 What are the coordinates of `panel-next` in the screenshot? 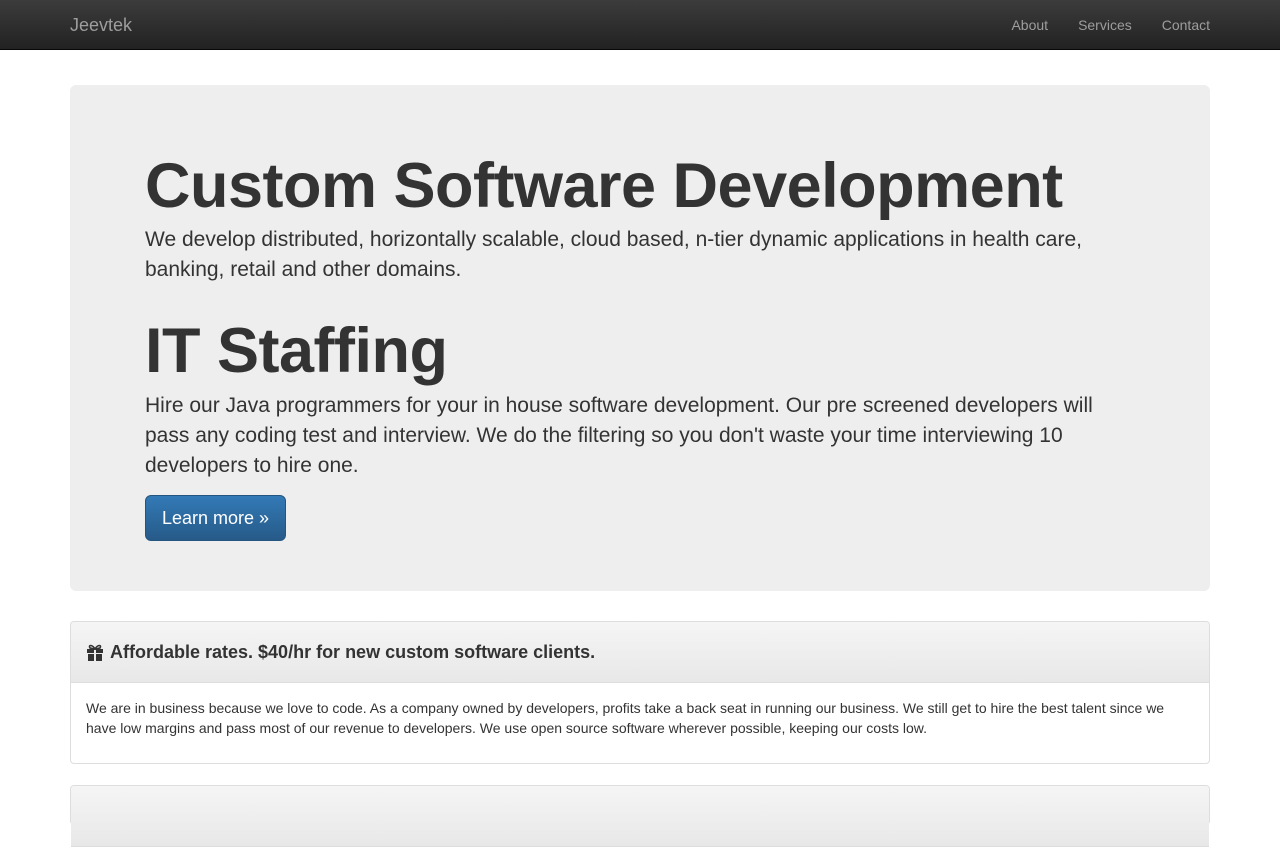 It's located at (640, 816).